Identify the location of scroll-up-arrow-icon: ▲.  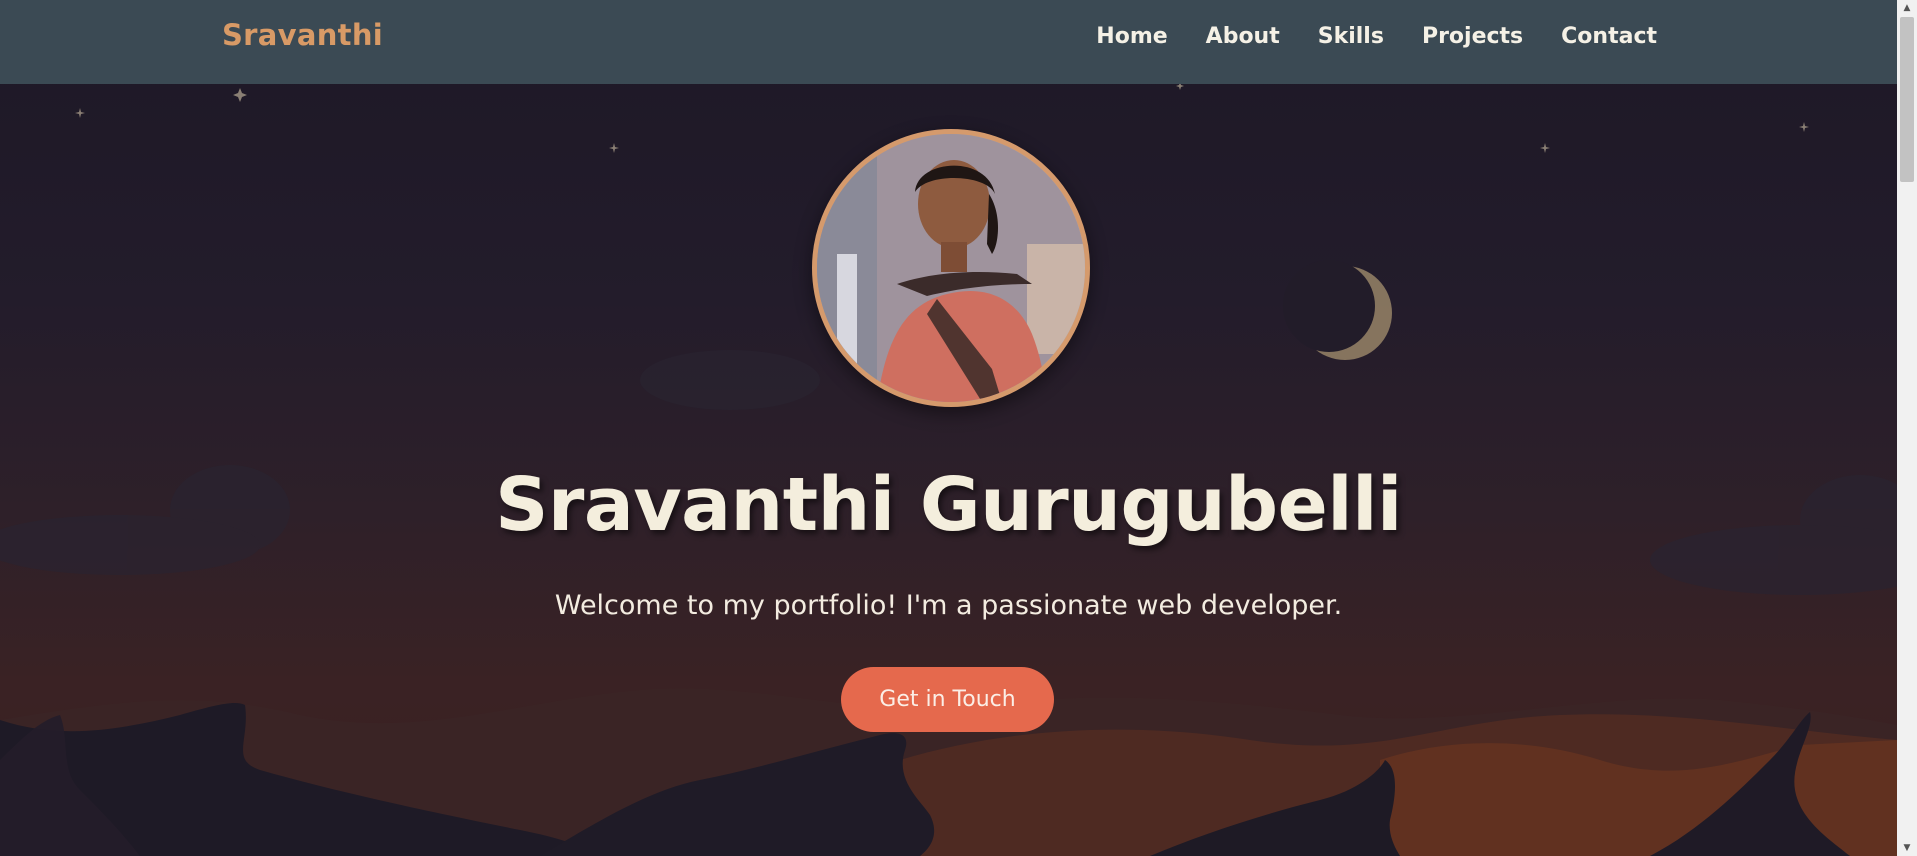
(1907, 8).